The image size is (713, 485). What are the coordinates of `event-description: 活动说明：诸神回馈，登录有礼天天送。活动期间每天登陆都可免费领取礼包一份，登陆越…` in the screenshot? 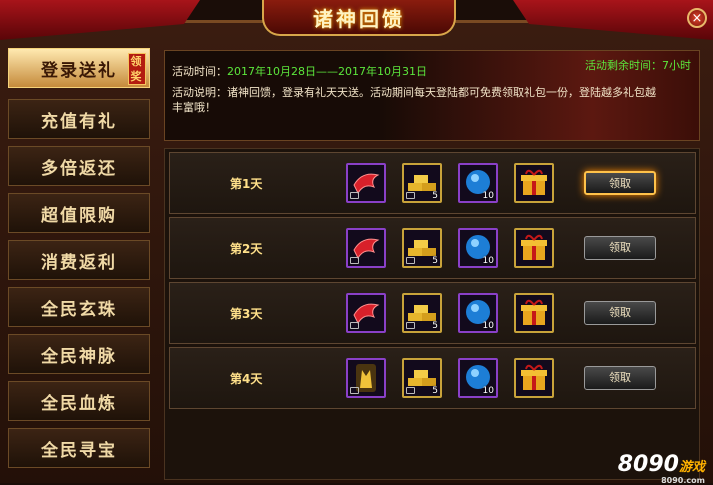 It's located at (414, 100).